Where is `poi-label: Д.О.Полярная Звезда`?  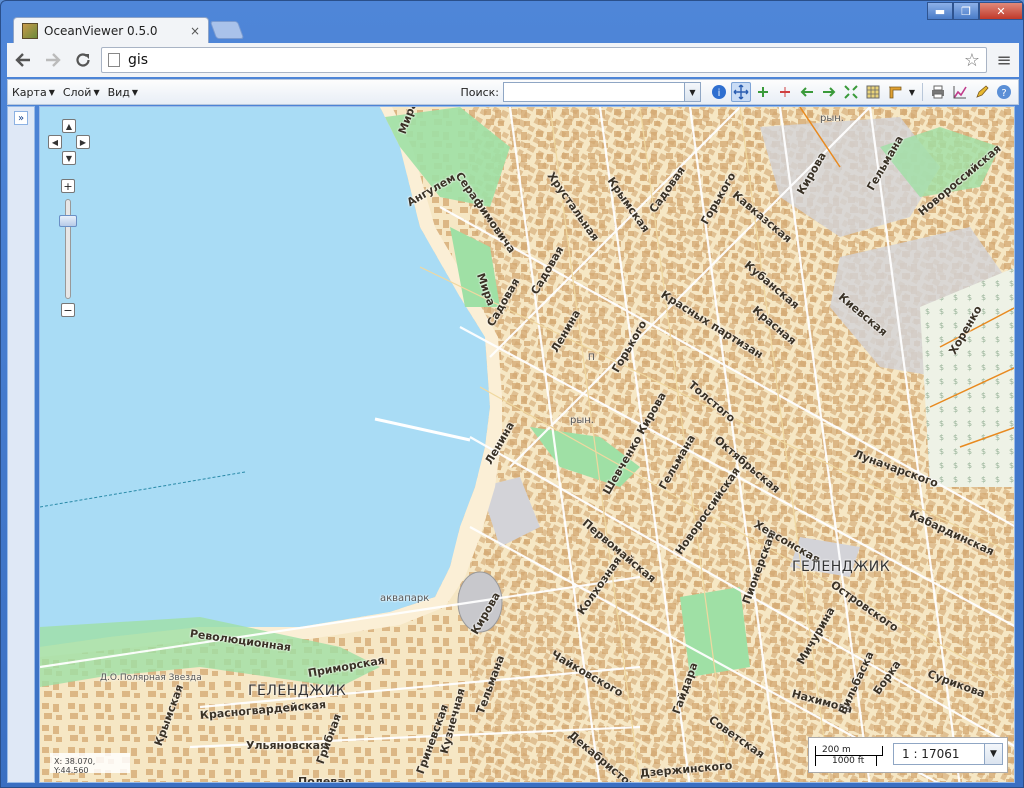 poi-label: Д.О.Полярная Звезда is located at coordinates (151, 678).